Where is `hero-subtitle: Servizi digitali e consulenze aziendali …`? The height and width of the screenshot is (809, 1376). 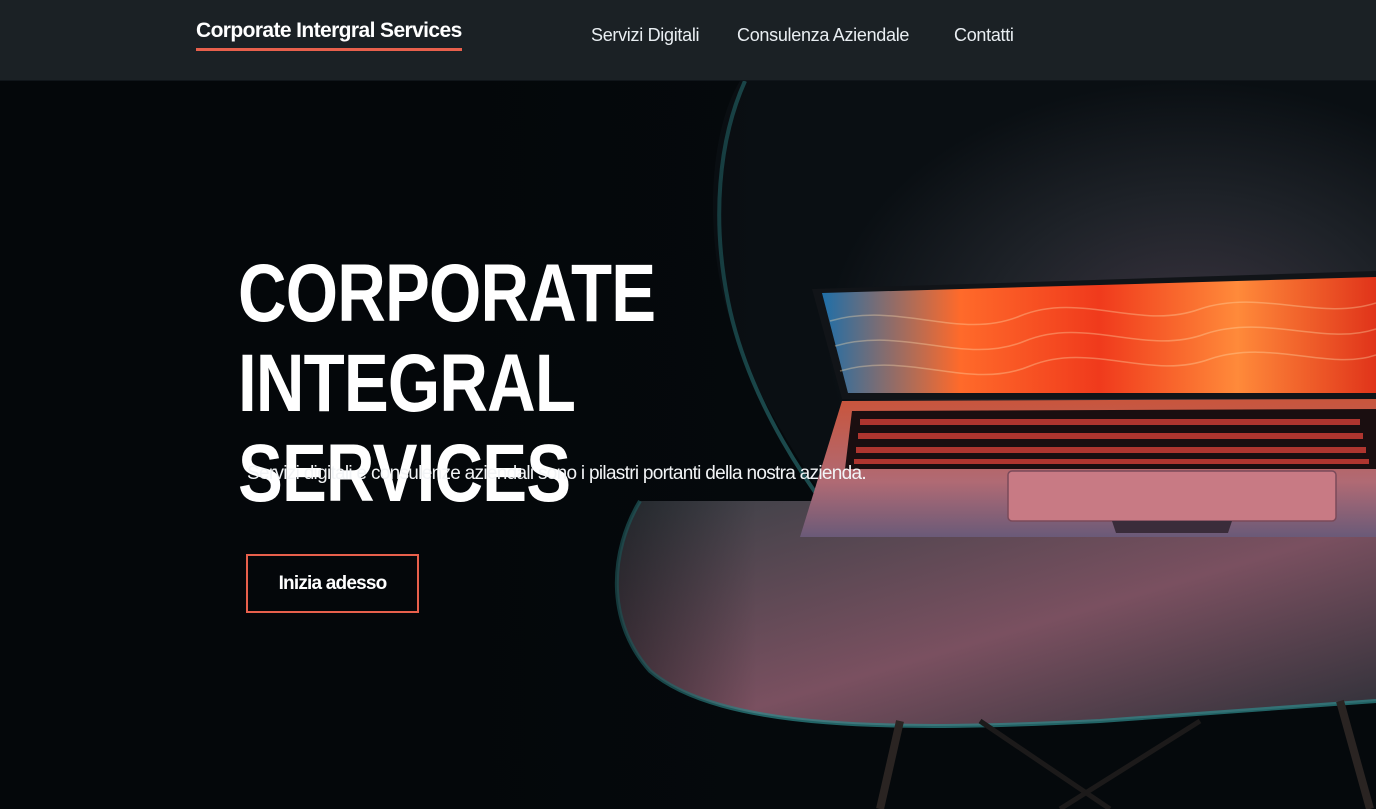 hero-subtitle: Servizi digitali e consulenze aziendali … is located at coordinates (557, 473).